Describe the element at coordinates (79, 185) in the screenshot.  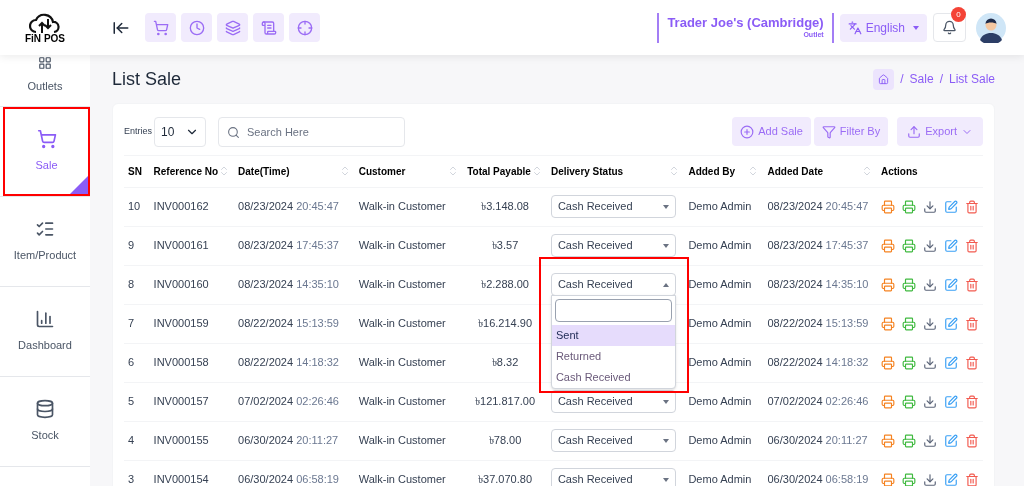
I see `corner-triangle-icon` at that location.